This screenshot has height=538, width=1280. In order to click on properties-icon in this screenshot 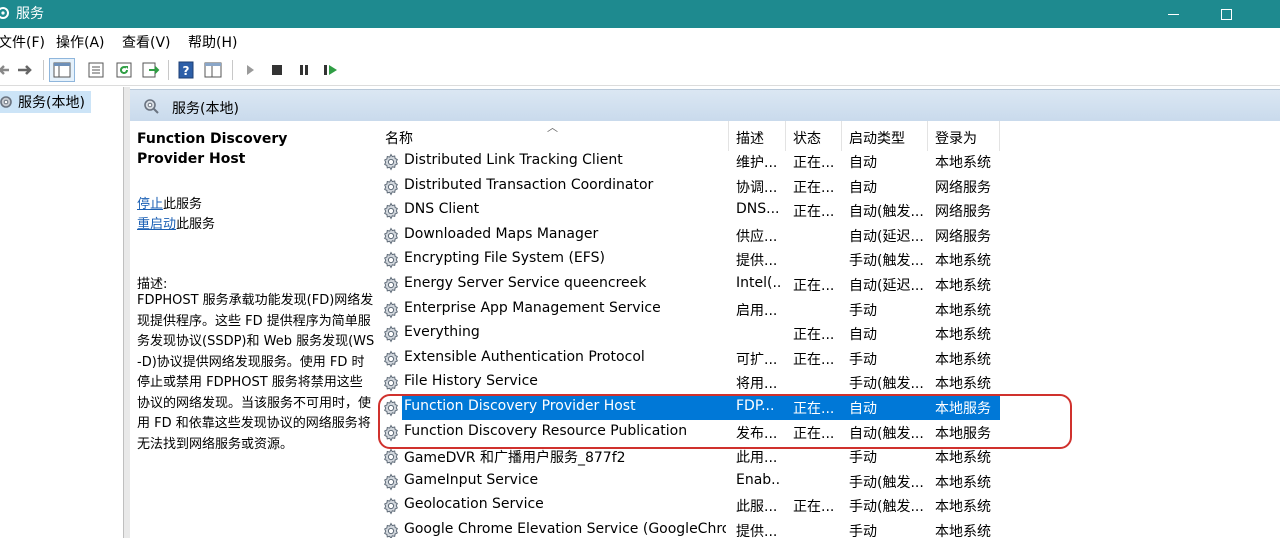, I will do `click(96, 70)`.